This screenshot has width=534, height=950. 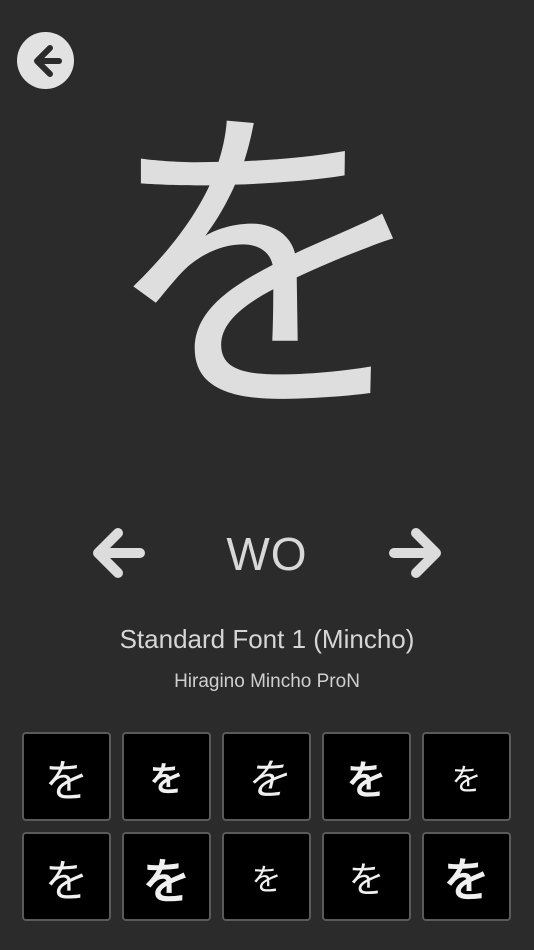 What do you see at coordinates (266, 876) in the screenshot?
I see `font-tile-8: を` at bounding box center [266, 876].